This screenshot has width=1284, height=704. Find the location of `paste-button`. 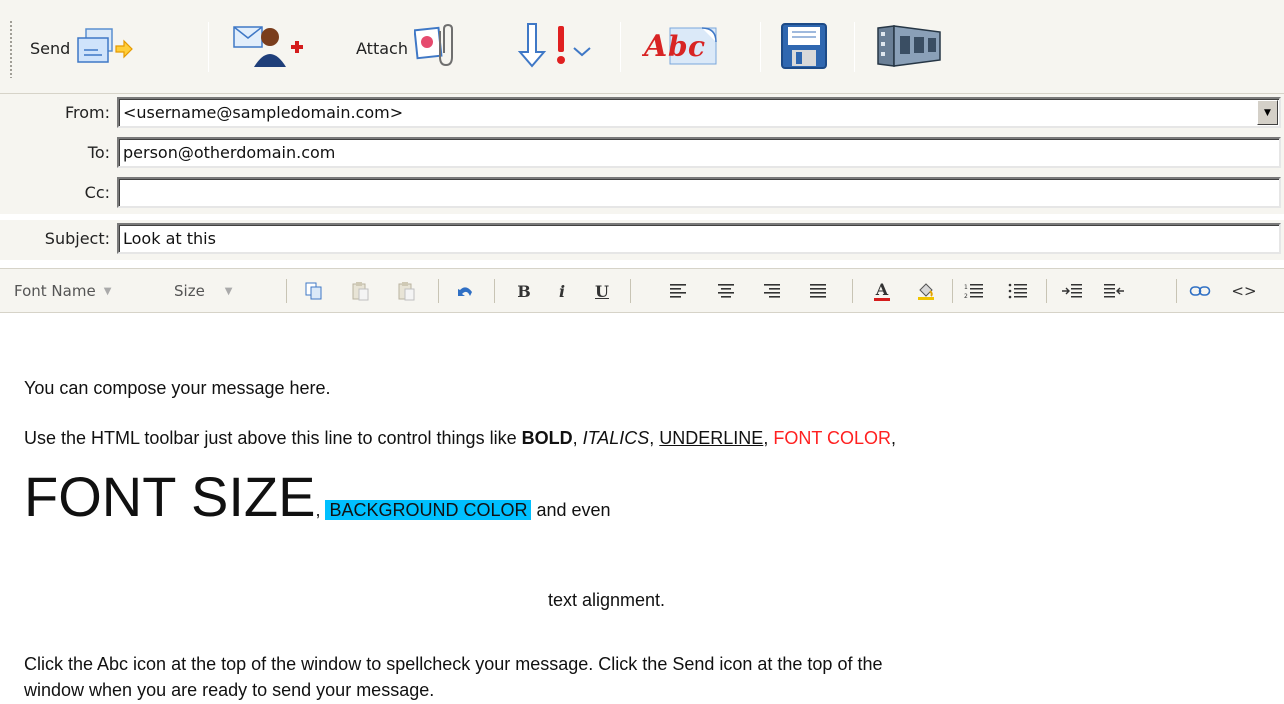

paste-button is located at coordinates (360, 291).